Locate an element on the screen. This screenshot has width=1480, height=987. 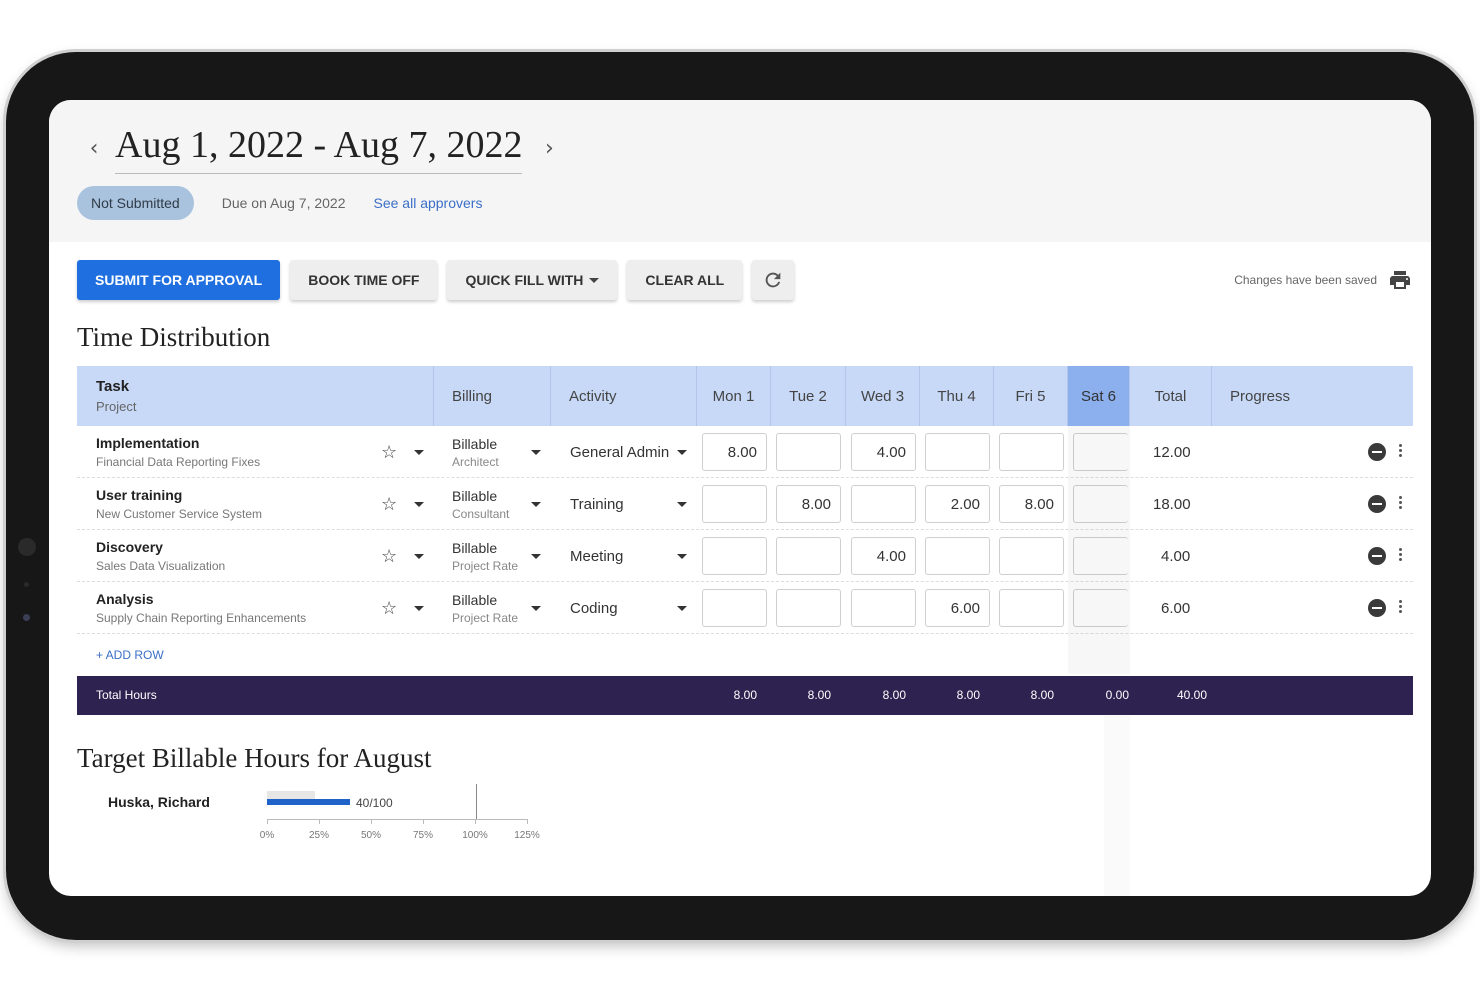
see-all-approvers-link: See all approvers is located at coordinates (428, 203).